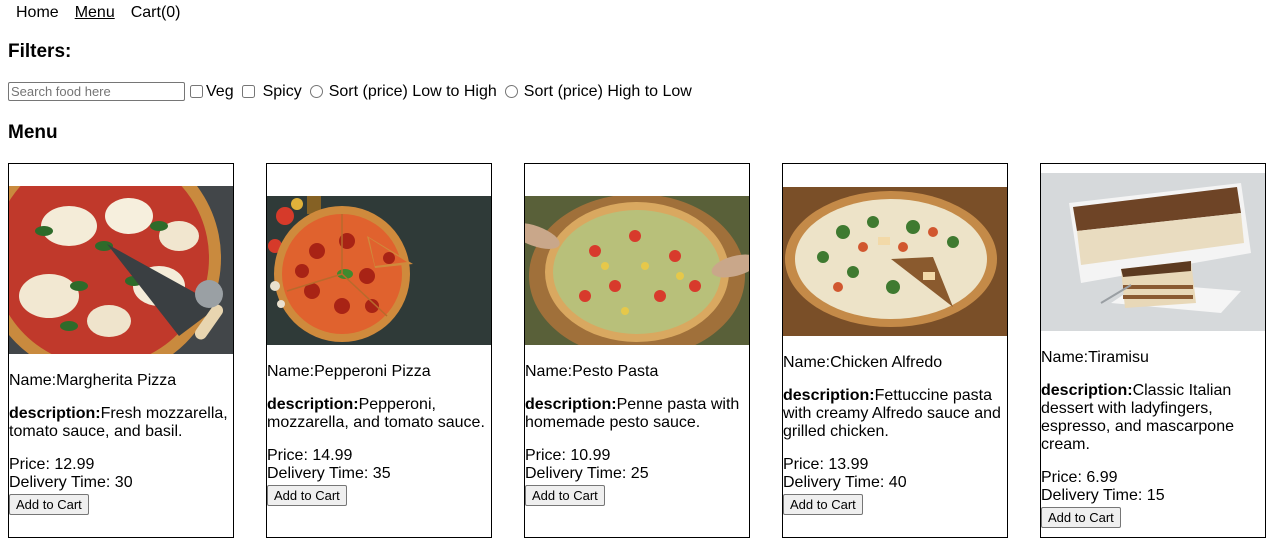 The width and height of the screenshot is (1278, 555). I want to click on item-name: Name:Margherita Pizza, so click(93, 380).